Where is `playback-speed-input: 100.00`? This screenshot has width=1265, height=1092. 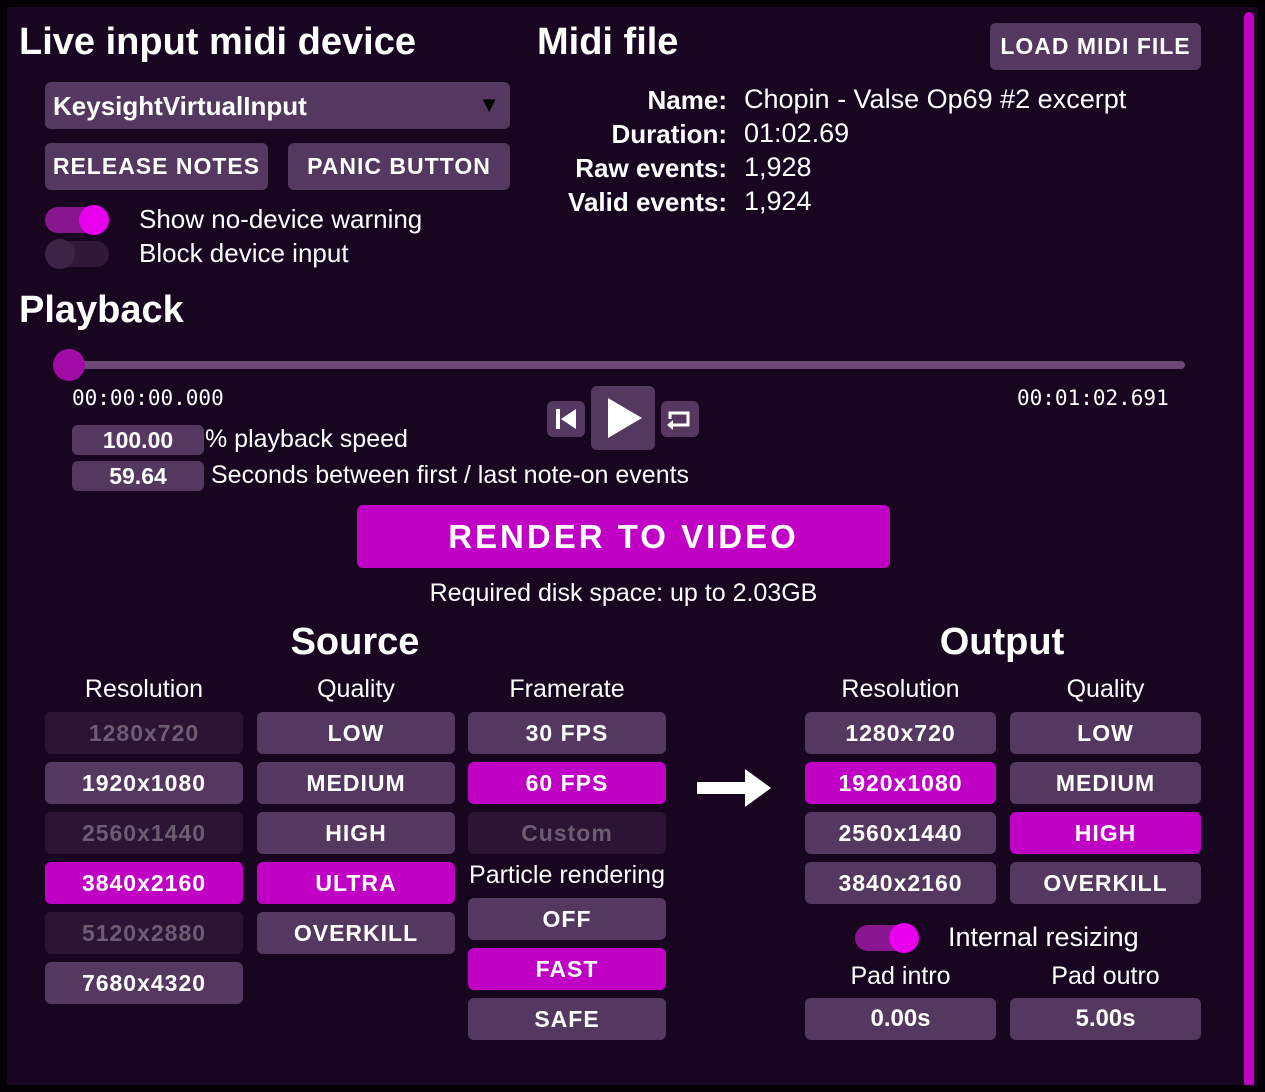
playback-speed-input: 100.00 is located at coordinates (138, 440).